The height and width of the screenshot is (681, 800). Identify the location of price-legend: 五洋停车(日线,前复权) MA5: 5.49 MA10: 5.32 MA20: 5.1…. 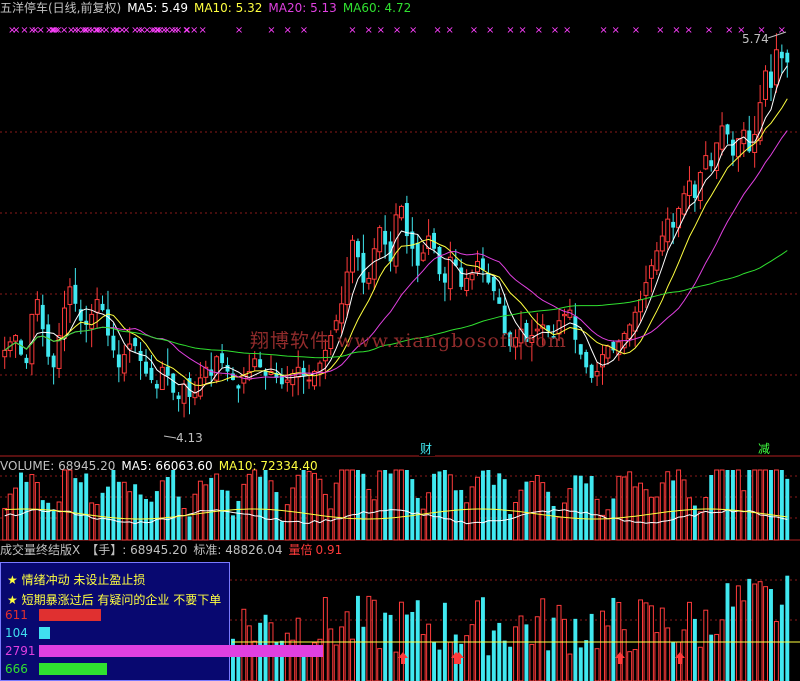
(208, 8).